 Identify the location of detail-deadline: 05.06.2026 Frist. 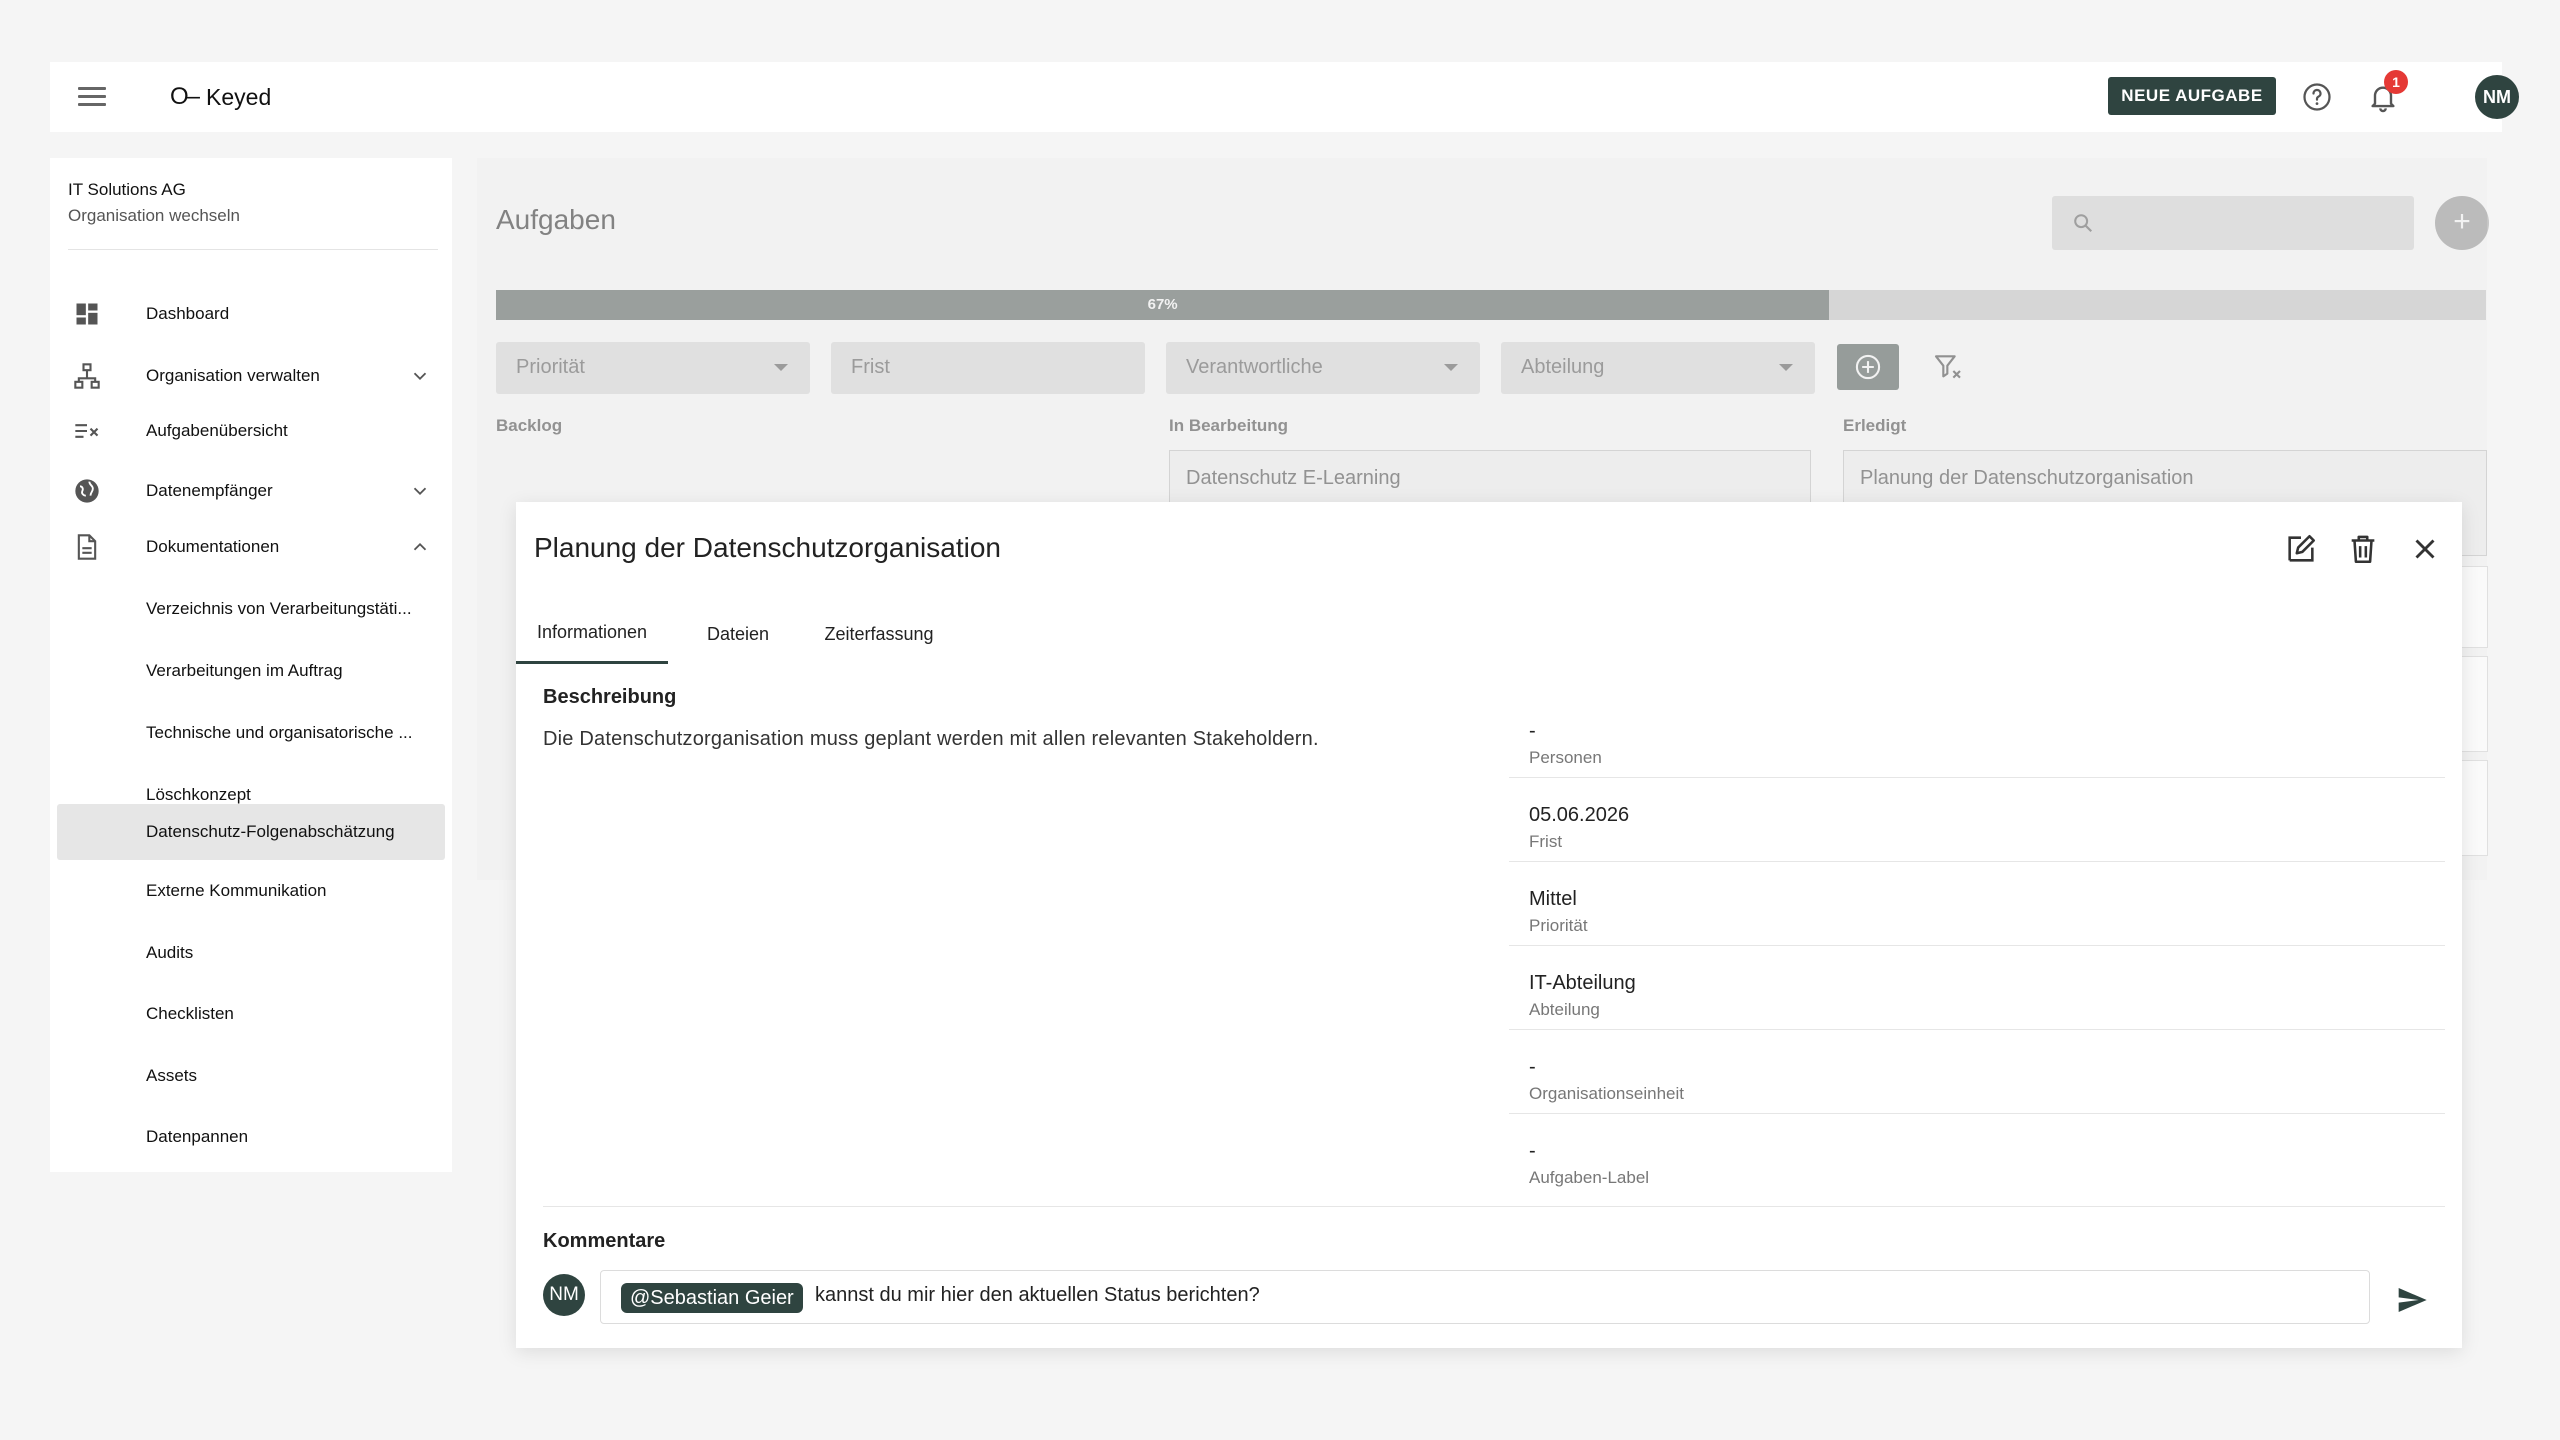
(1977, 820).